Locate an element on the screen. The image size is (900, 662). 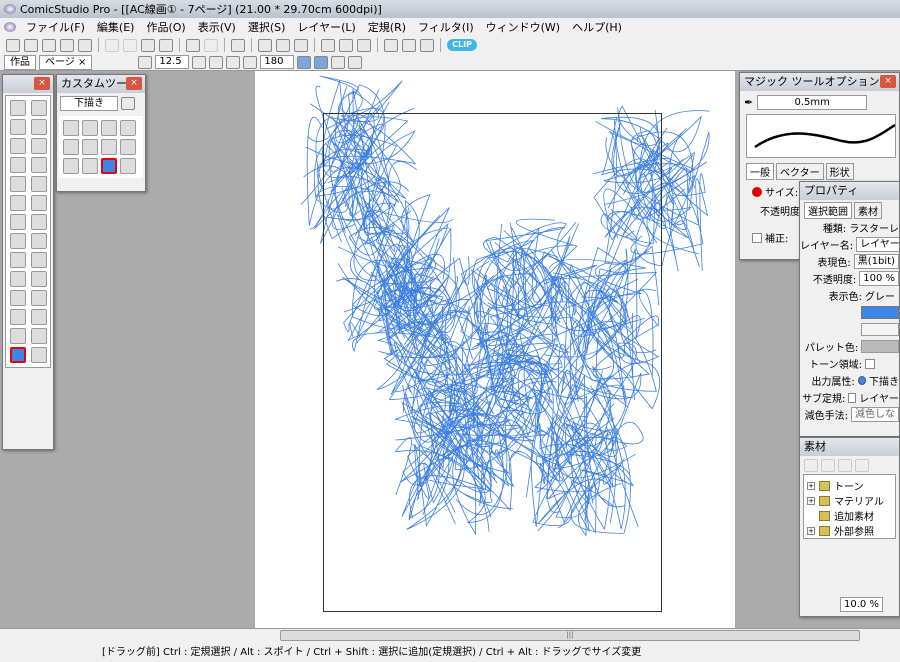
view2-icon is located at coordinates (283, 45).